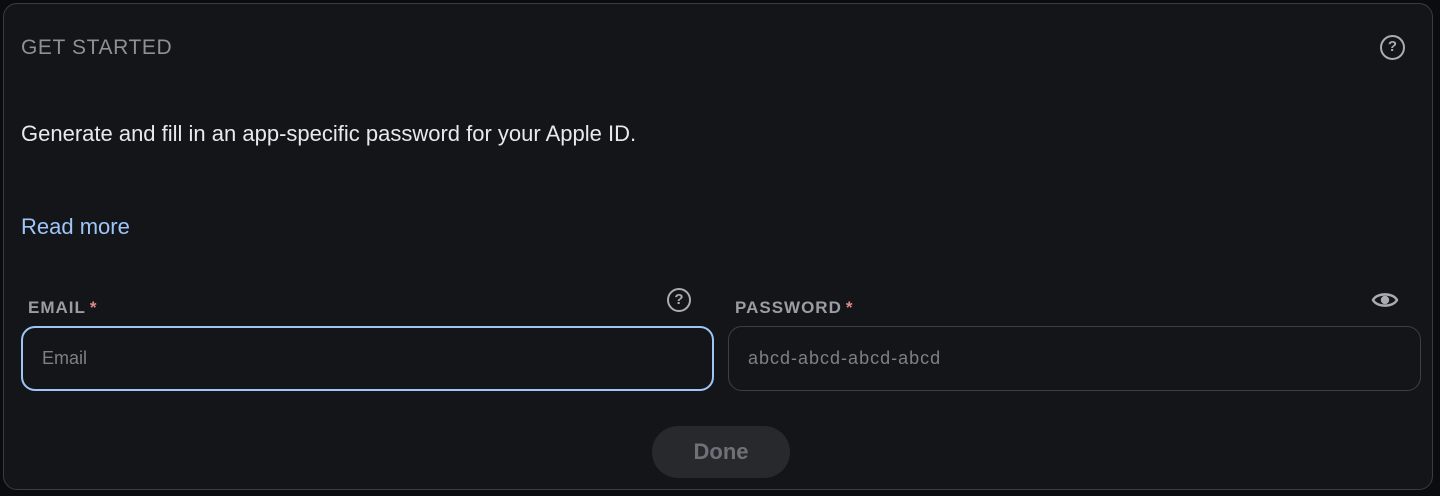 This screenshot has height=496, width=1440. What do you see at coordinates (57, 307) in the screenshot?
I see `email-label-text: EMAIL` at bounding box center [57, 307].